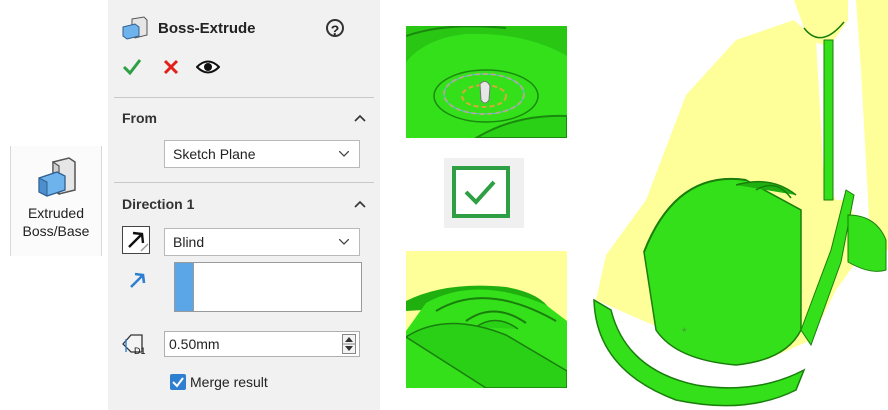 This screenshot has height=410, width=888. I want to click on direction-reference-box, so click(268, 287).